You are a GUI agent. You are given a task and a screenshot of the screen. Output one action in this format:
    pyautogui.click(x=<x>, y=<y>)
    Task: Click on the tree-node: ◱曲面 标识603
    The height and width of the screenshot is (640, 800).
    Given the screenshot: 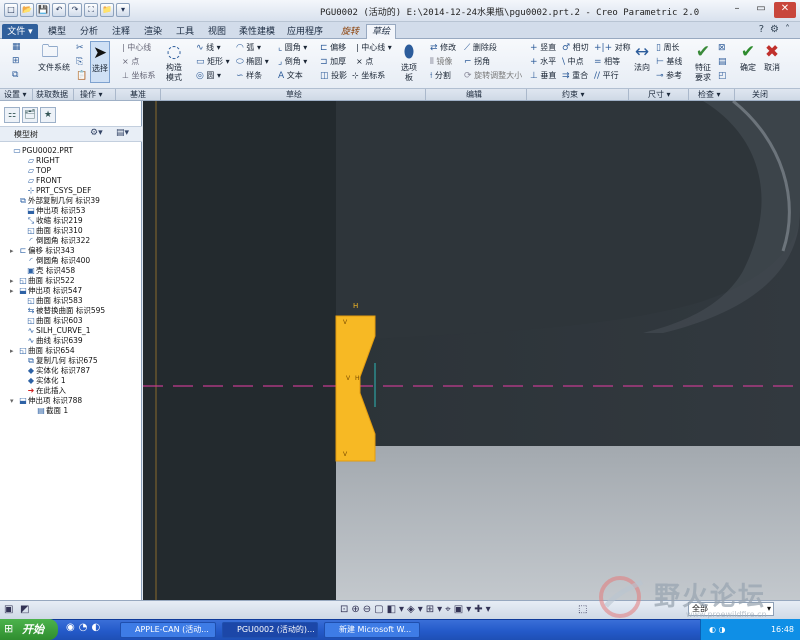 What is the action you would take?
    pyautogui.click(x=50, y=321)
    